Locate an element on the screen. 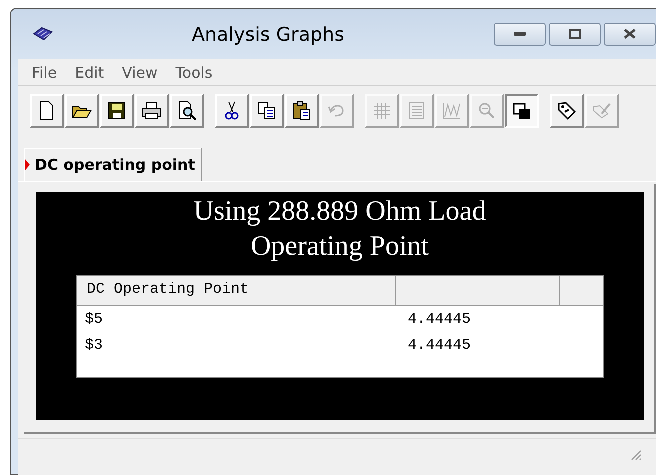 This screenshot has height=475, width=656. close-button is located at coordinates (630, 34).